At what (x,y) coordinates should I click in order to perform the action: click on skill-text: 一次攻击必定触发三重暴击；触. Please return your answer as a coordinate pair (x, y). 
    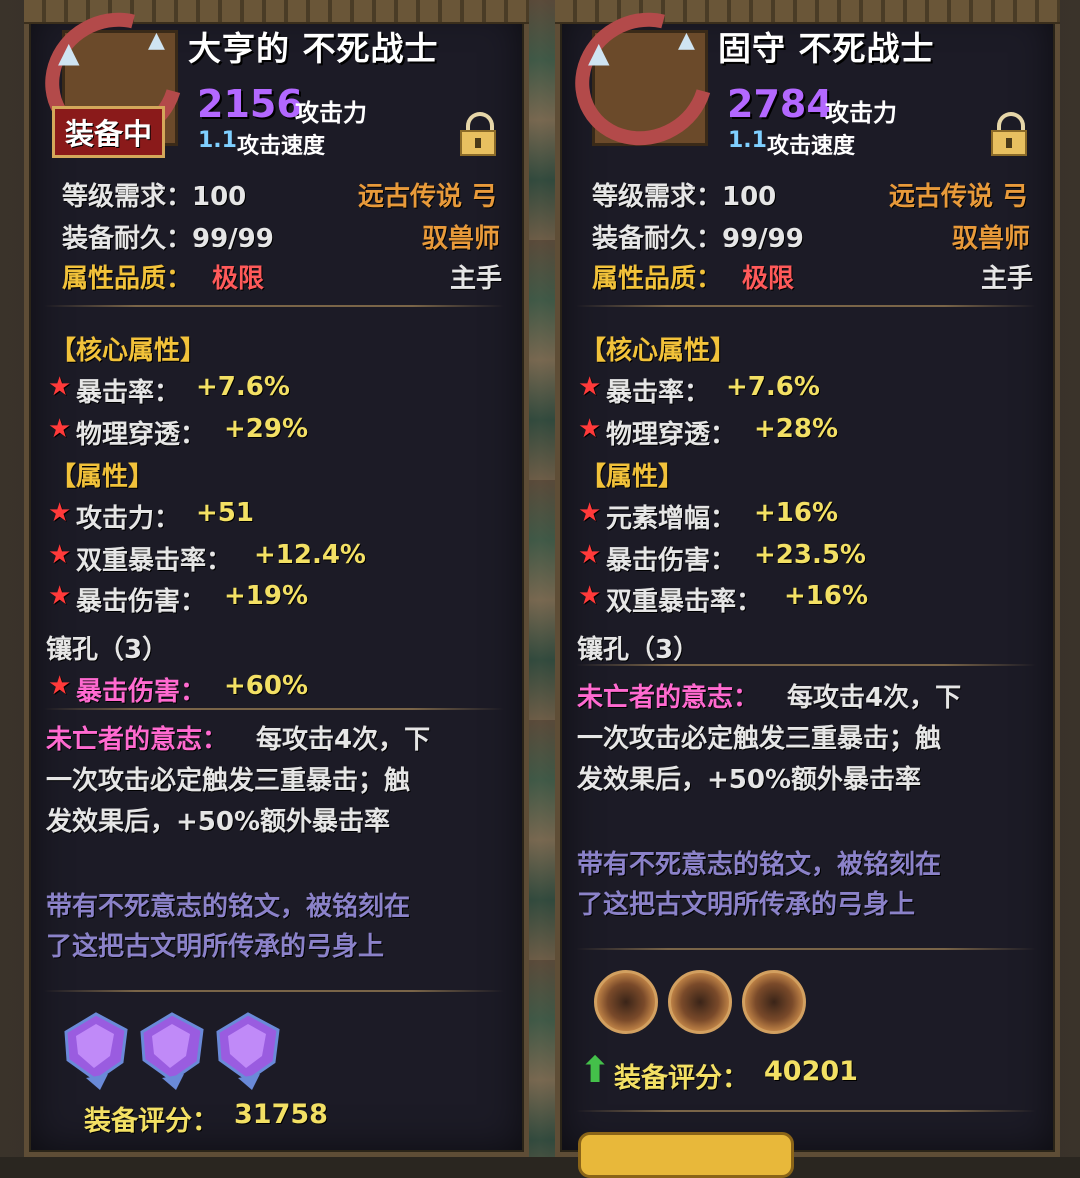
    Looking at the image, I should click on (759, 739).